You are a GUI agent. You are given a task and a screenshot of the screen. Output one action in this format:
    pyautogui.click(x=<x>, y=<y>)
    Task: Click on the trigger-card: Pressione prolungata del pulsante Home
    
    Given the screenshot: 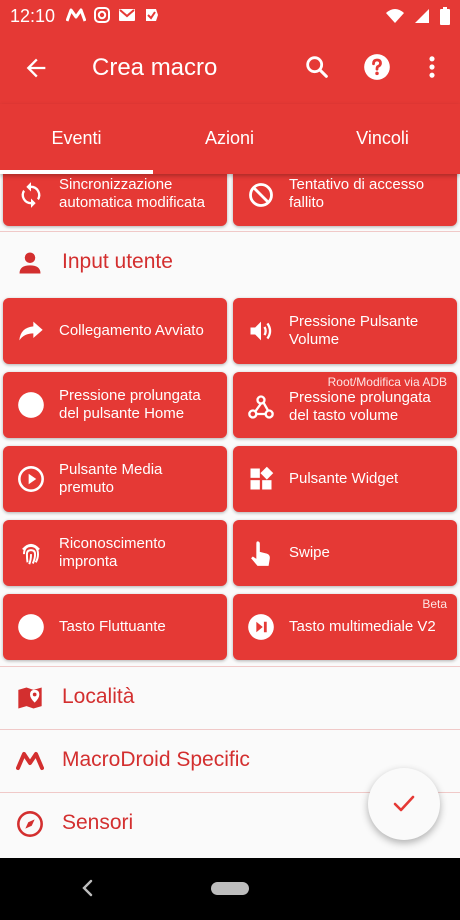 What is the action you would take?
    pyautogui.click(x=115, y=405)
    